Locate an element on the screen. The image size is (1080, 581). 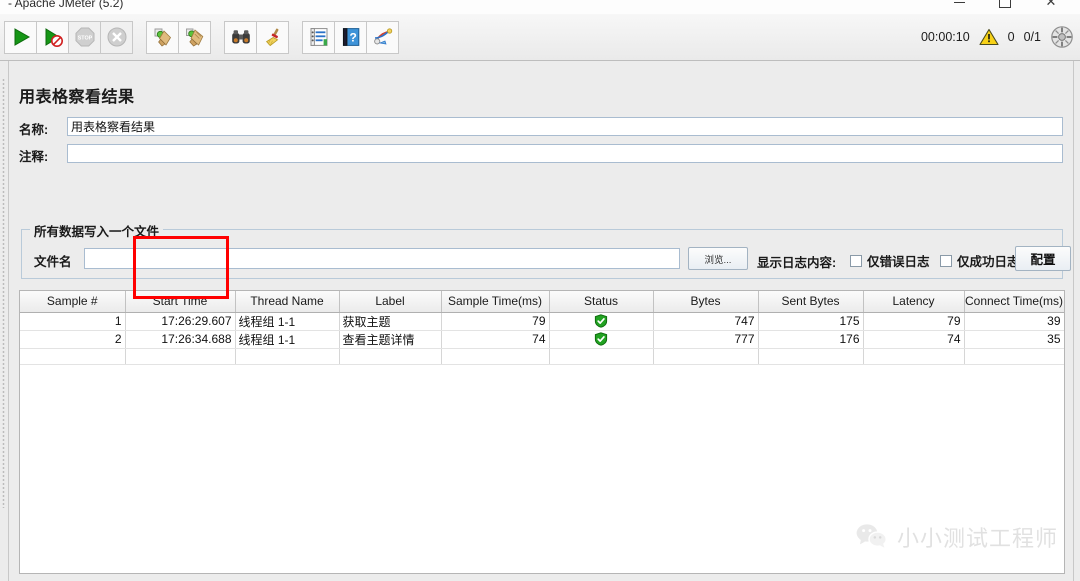
shutdown-button is located at coordinates (116, 37).